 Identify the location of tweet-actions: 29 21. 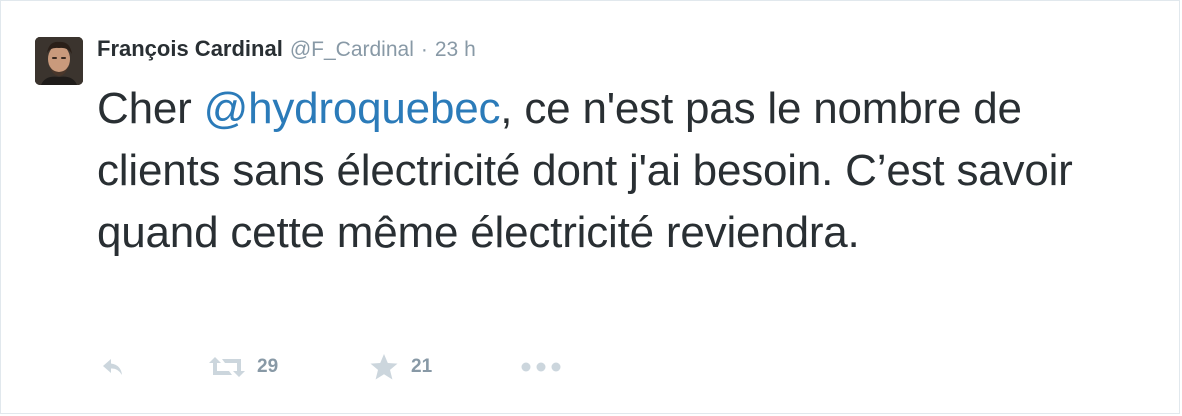
(351, 367).